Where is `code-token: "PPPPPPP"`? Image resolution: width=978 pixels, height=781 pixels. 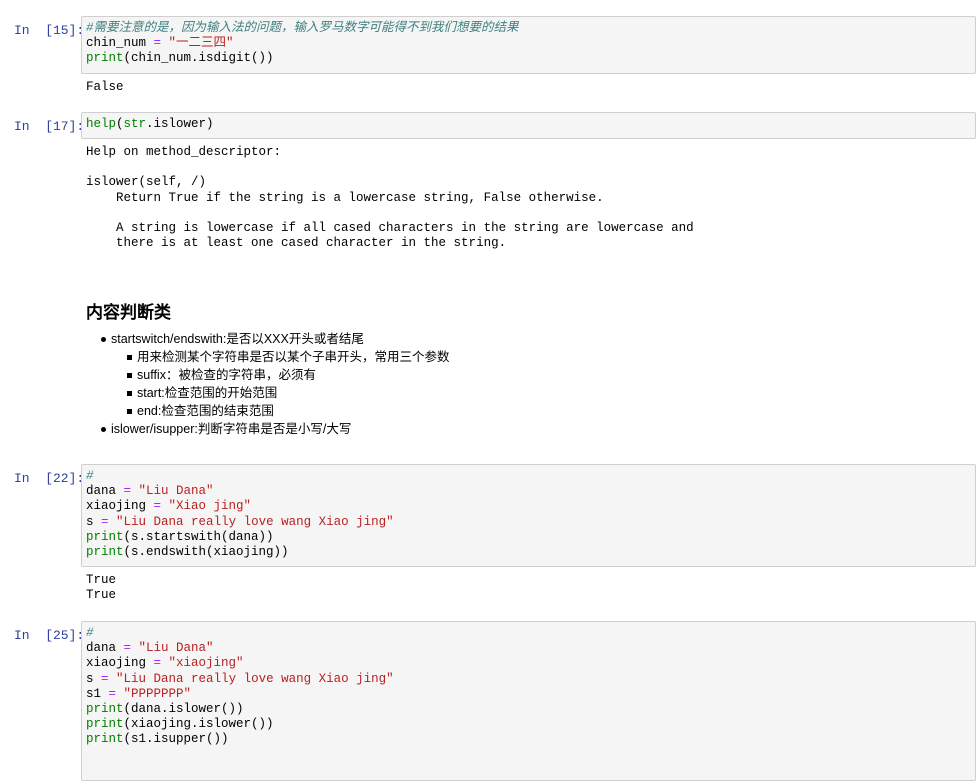 code-token: "PPPPPPP" is located at coordinates (157, 693).